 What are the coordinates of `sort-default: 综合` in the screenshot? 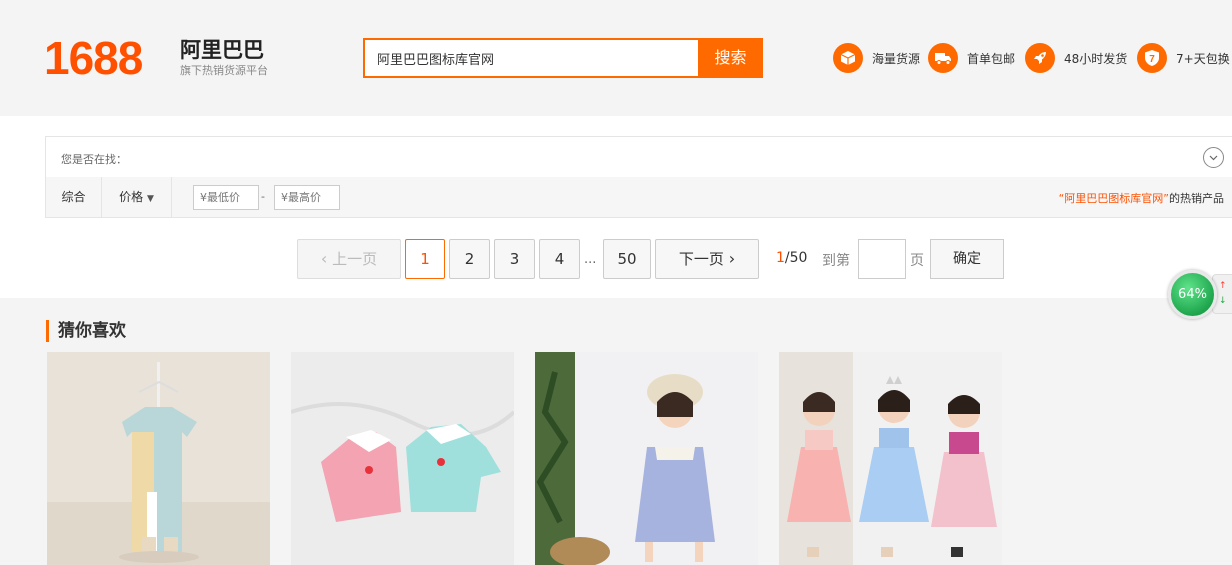 It's located at (74, 197).